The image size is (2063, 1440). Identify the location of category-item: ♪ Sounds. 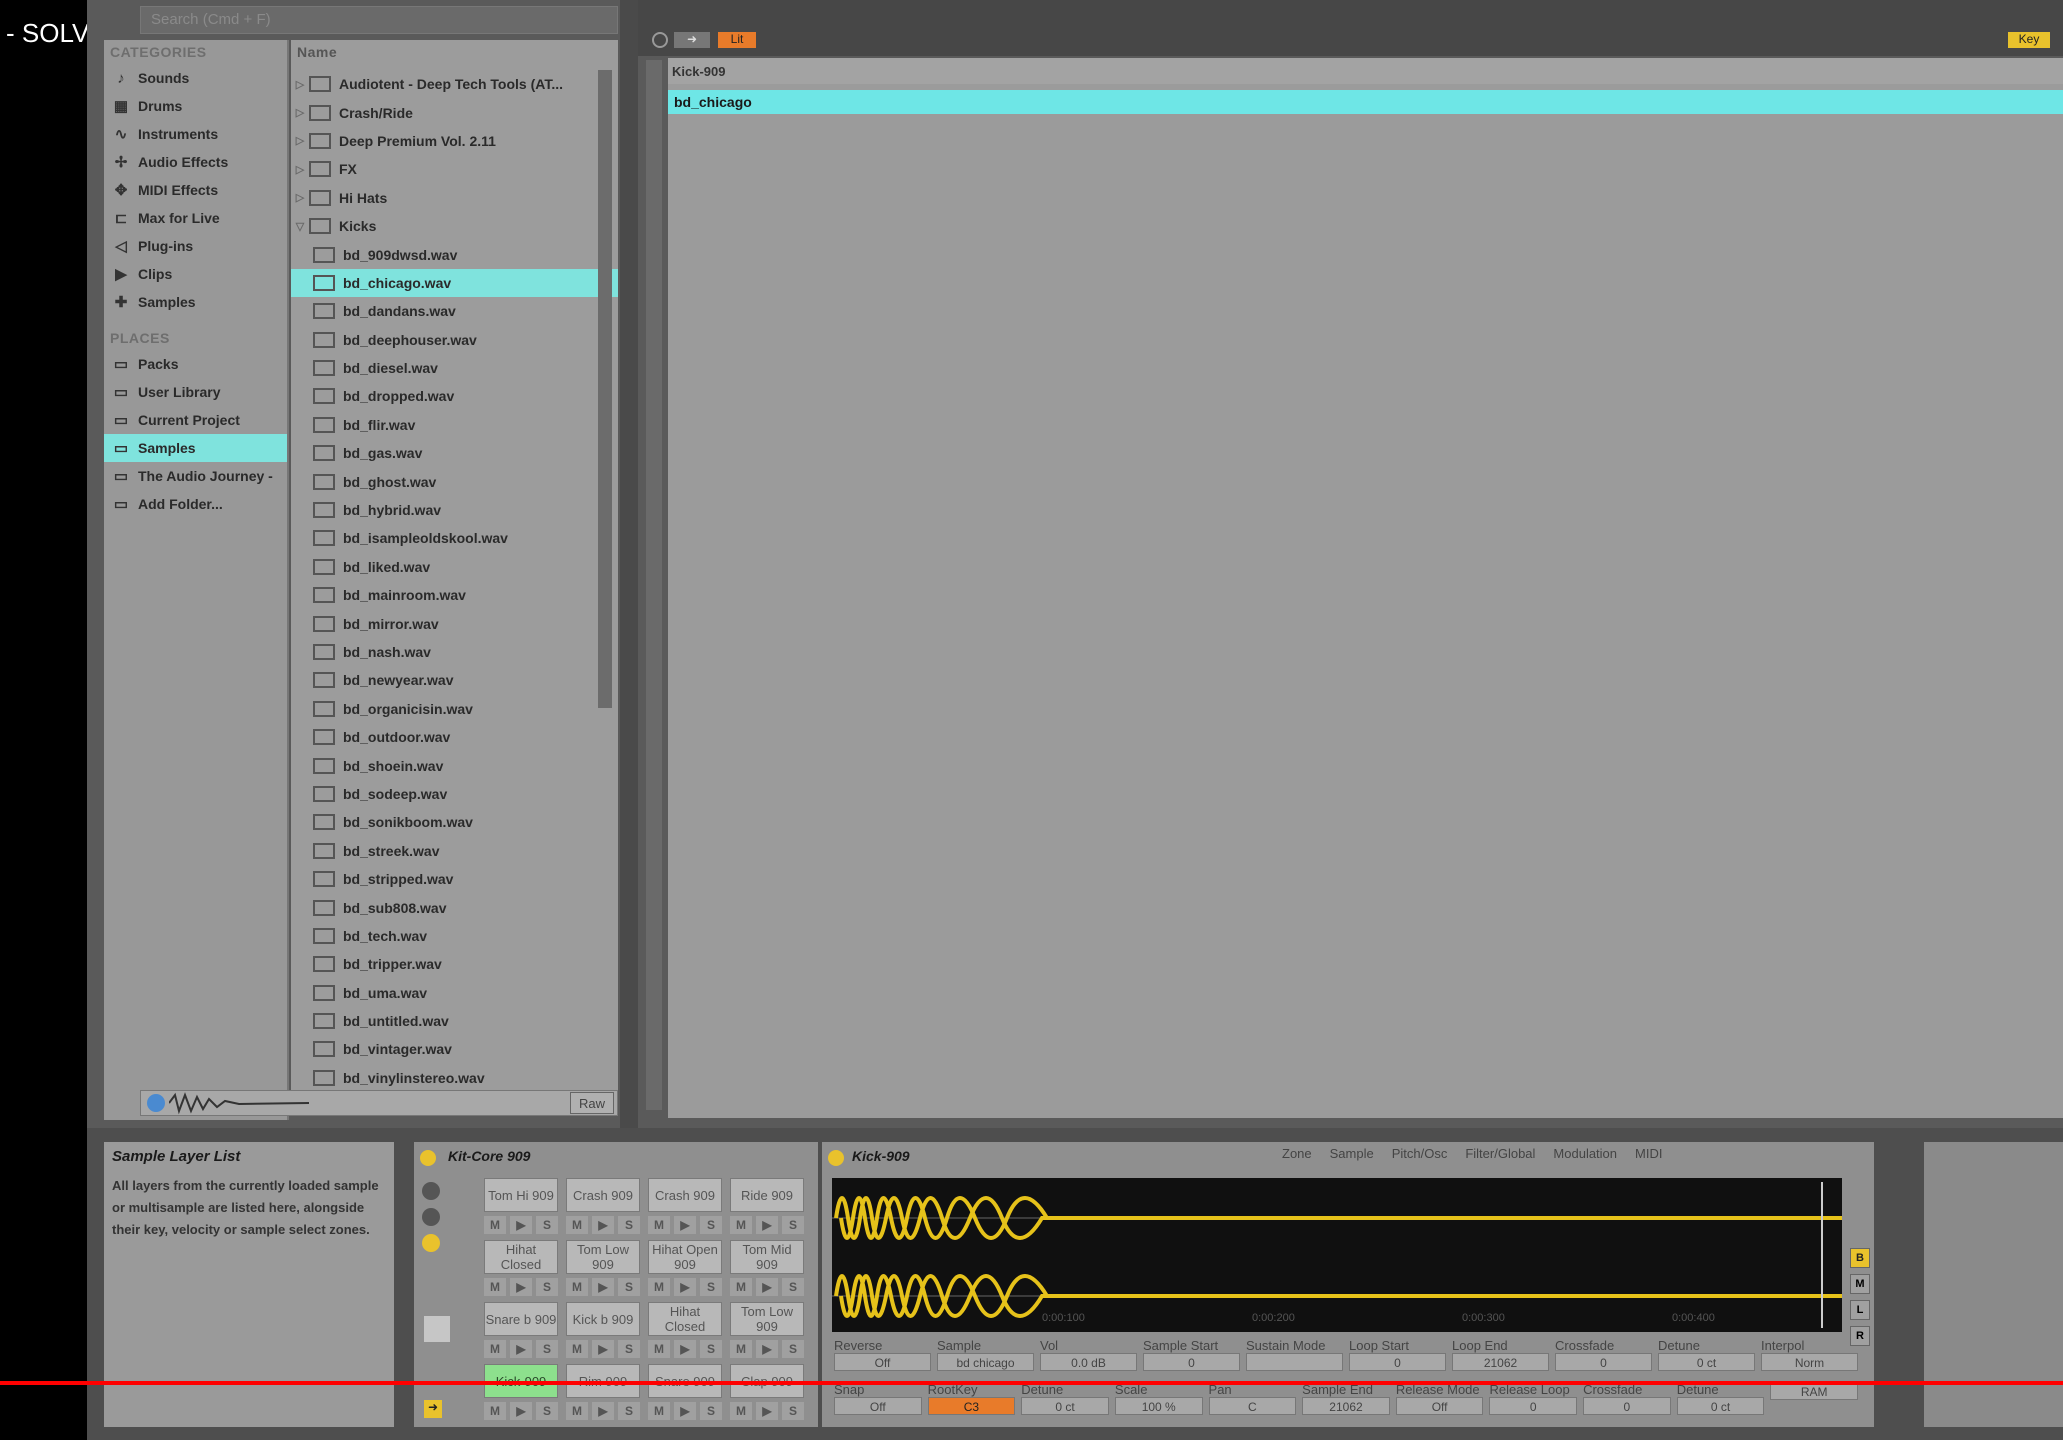
(195, 78).